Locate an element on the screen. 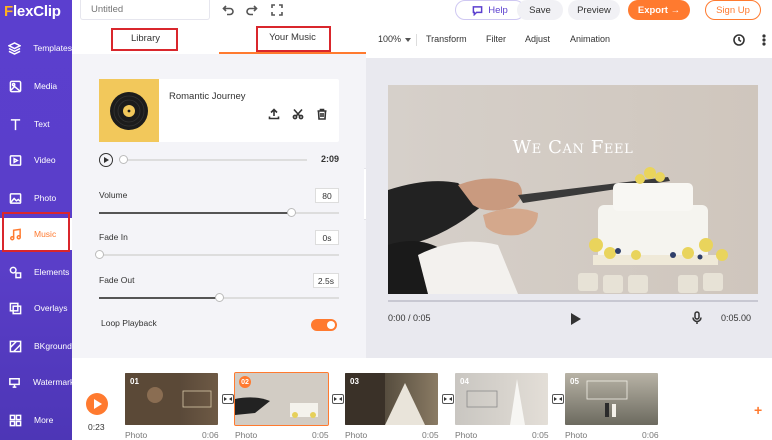  fade-in-slider is located at coordinates (217, 254).